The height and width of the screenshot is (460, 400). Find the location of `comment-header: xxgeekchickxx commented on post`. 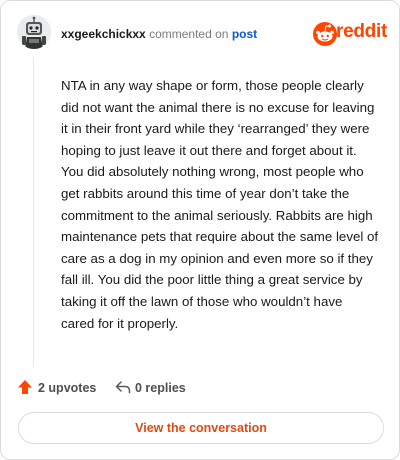

comment-header: xxgeekchickxx commented on post is located at coordinates (159, 34).